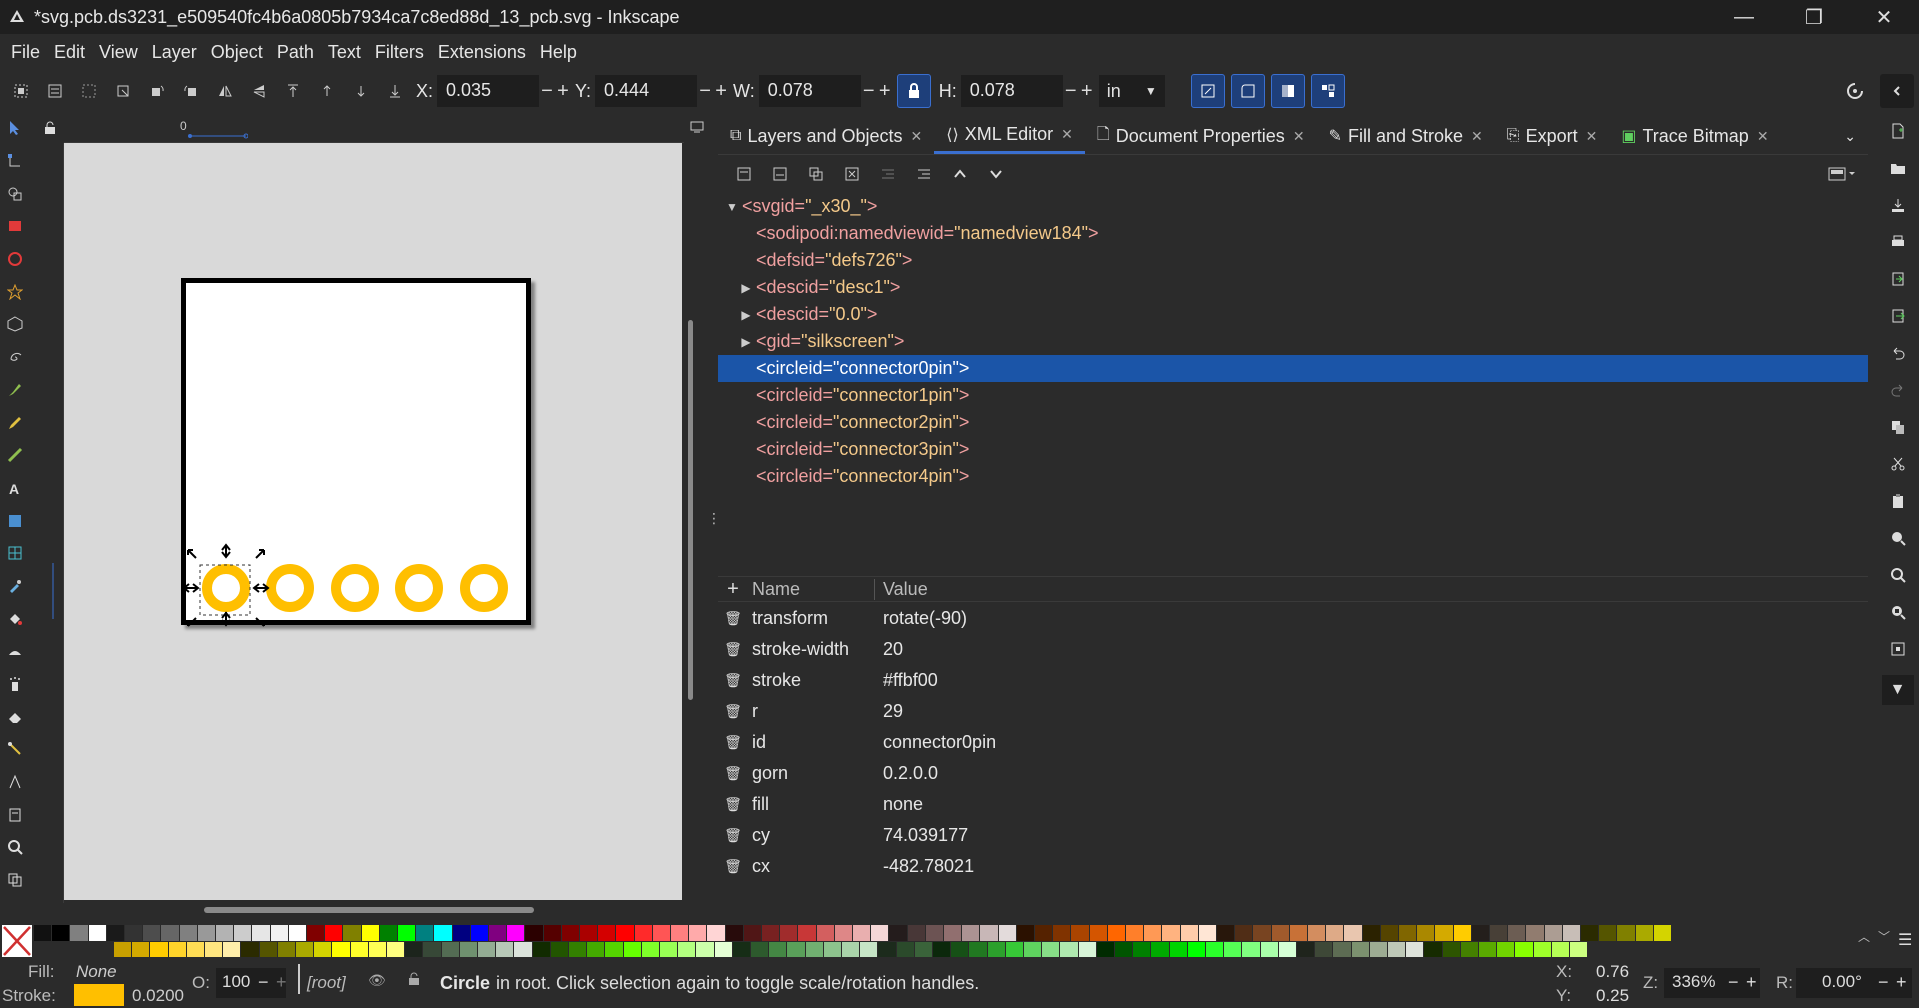 The width and height of the screenshot is (1919, 1008). I want to click on w-decrement-button: −, so click(869, 91).